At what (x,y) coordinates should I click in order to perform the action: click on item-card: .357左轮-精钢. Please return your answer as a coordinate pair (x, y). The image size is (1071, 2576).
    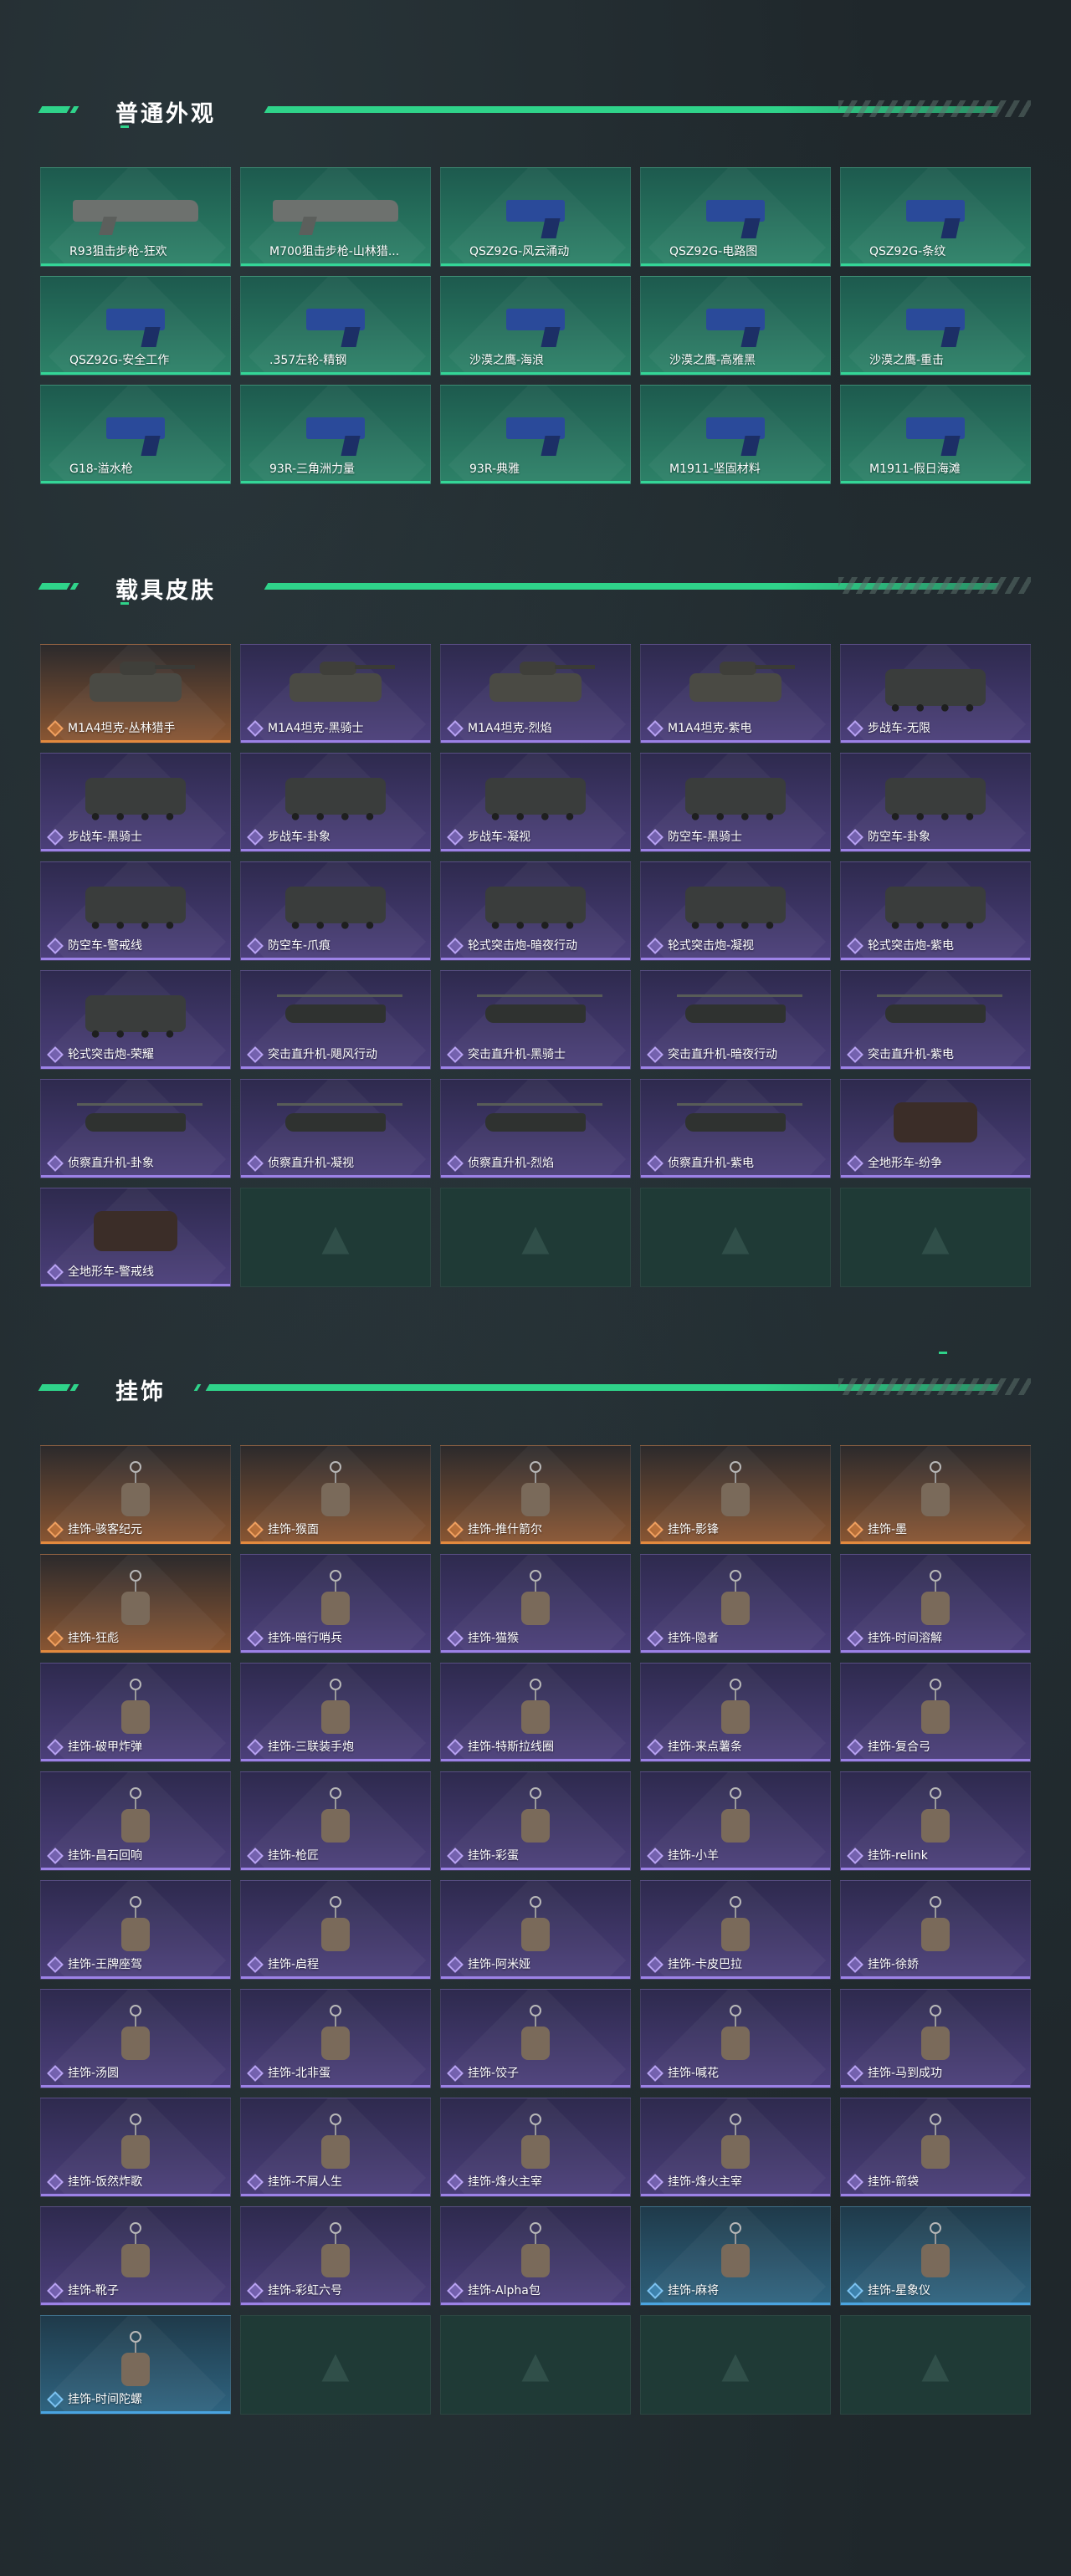
    Looking at the image, I should click on (335, 326).